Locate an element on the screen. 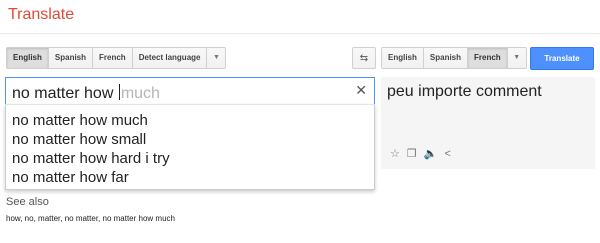  suggestion-item: no matter how hard i try is located at coordinates (190, 158).